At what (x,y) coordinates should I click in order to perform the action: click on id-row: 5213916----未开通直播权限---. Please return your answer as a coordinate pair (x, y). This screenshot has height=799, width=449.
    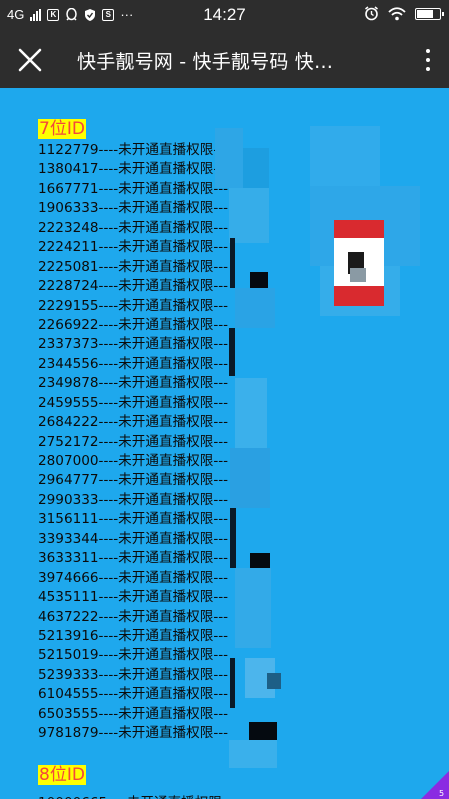
    Looking at the image, I should click on (133, 635).